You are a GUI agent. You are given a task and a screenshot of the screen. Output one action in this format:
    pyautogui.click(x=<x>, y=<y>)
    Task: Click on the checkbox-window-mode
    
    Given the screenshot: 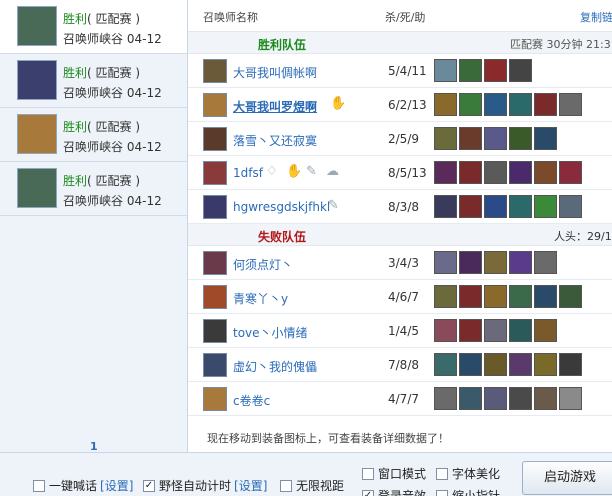 What is the action you would take?
    pyautogui.click(x=368, y=473)
    